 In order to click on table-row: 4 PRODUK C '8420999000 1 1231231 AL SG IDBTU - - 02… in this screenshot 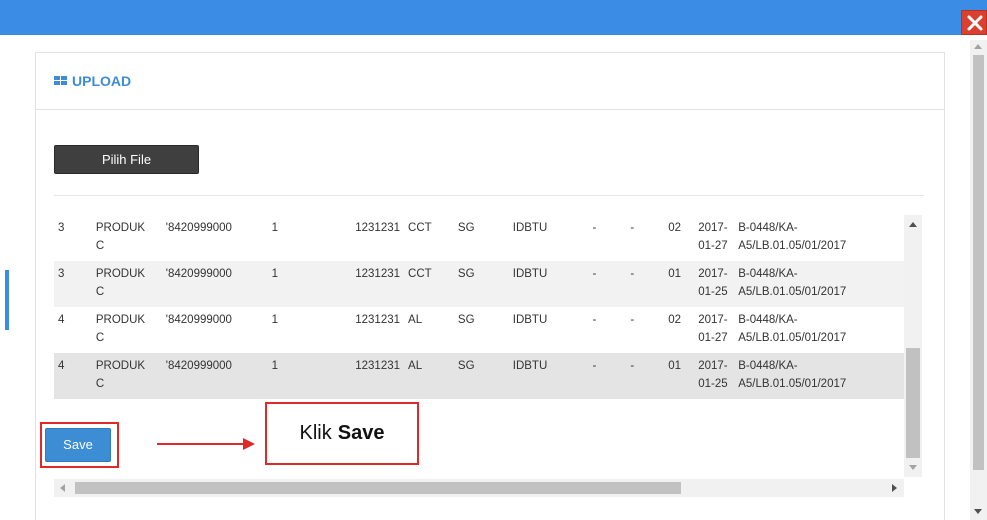, I will do `click(479, 330)`.